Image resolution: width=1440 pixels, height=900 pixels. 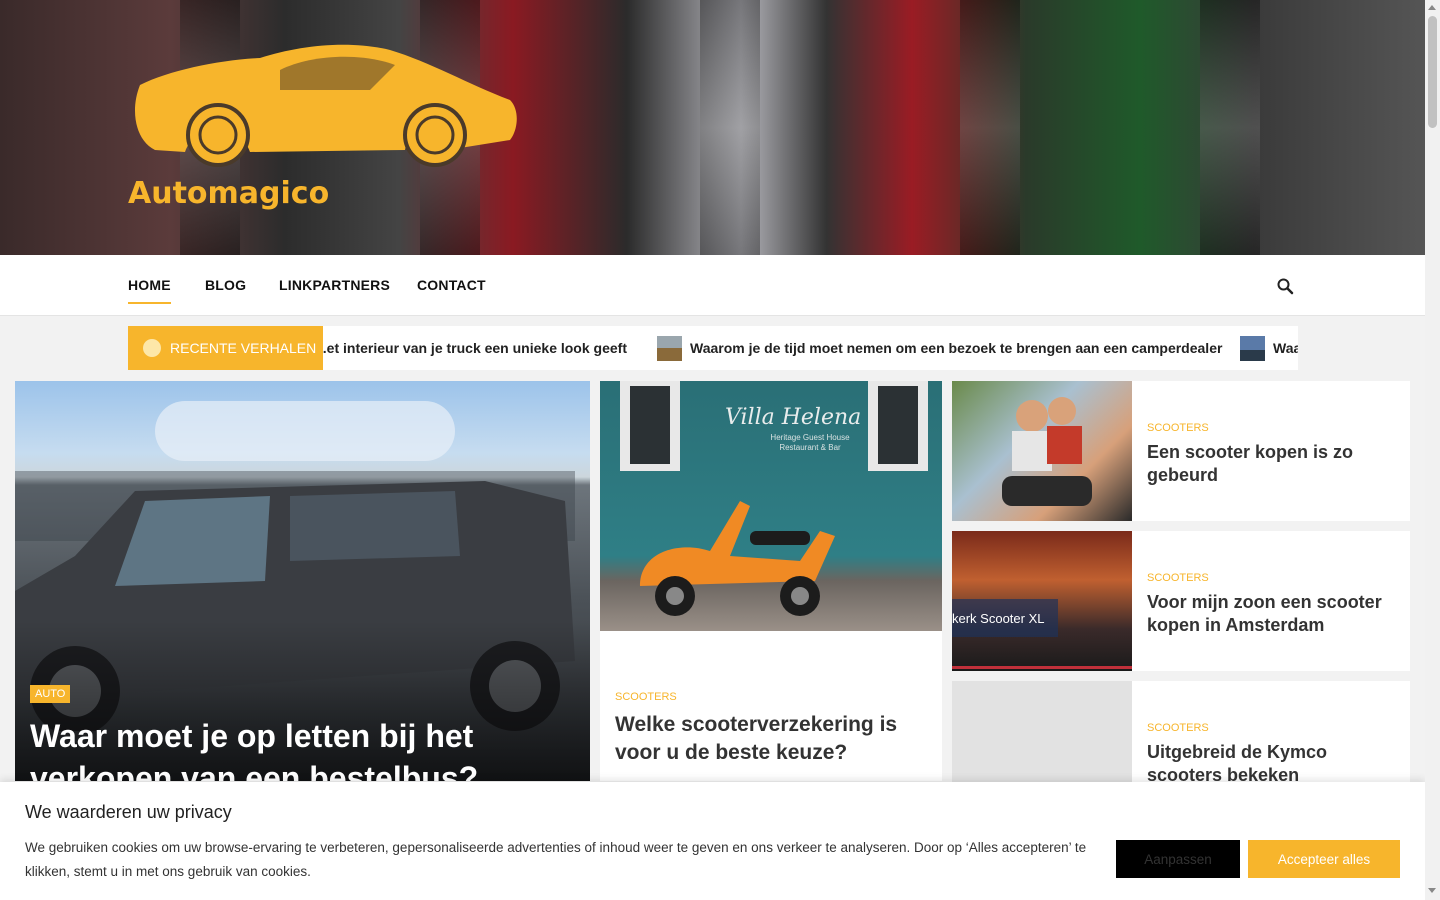 What do you see at coordinates (669, 348) in the screenshot?
I see `landscape-thumbnail-icon` at bounding box center [669, 348].